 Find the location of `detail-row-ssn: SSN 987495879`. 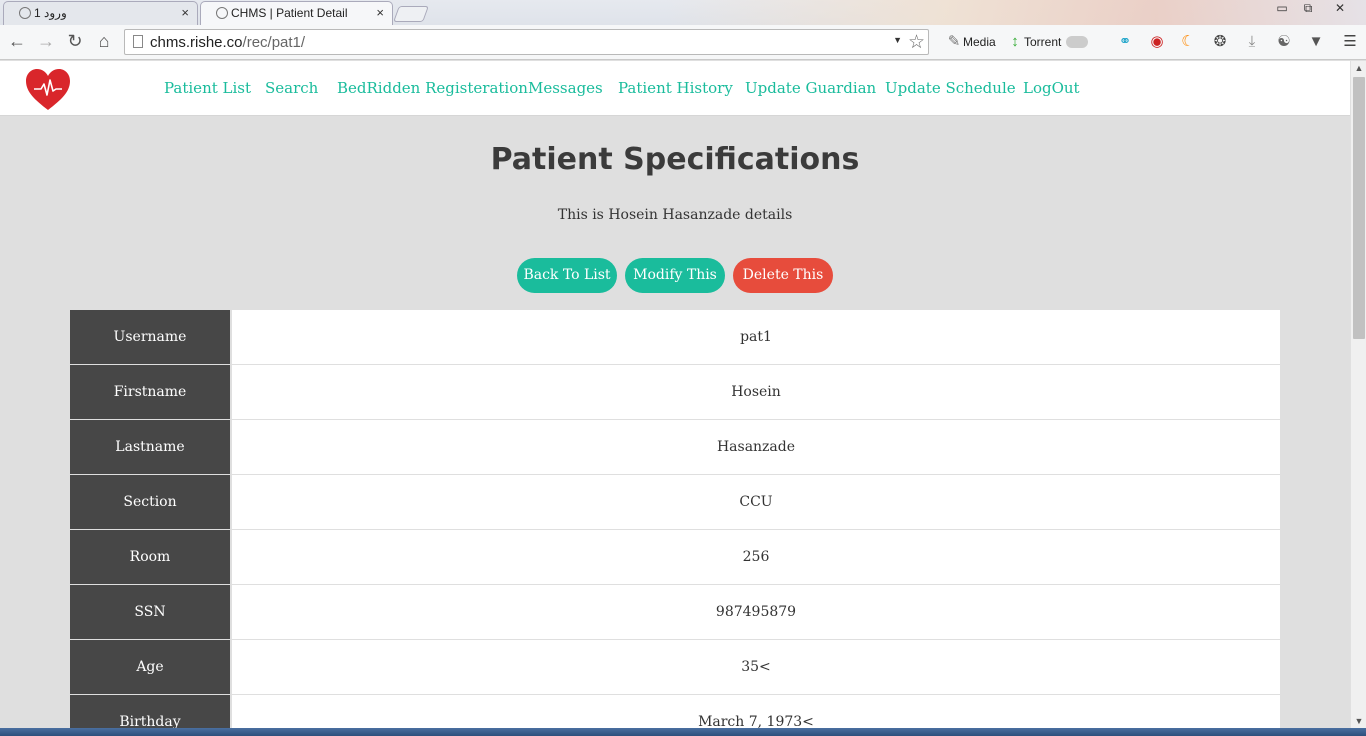

detail-row-ssn: SSN 987495879 is located at coordinates (675, 612).